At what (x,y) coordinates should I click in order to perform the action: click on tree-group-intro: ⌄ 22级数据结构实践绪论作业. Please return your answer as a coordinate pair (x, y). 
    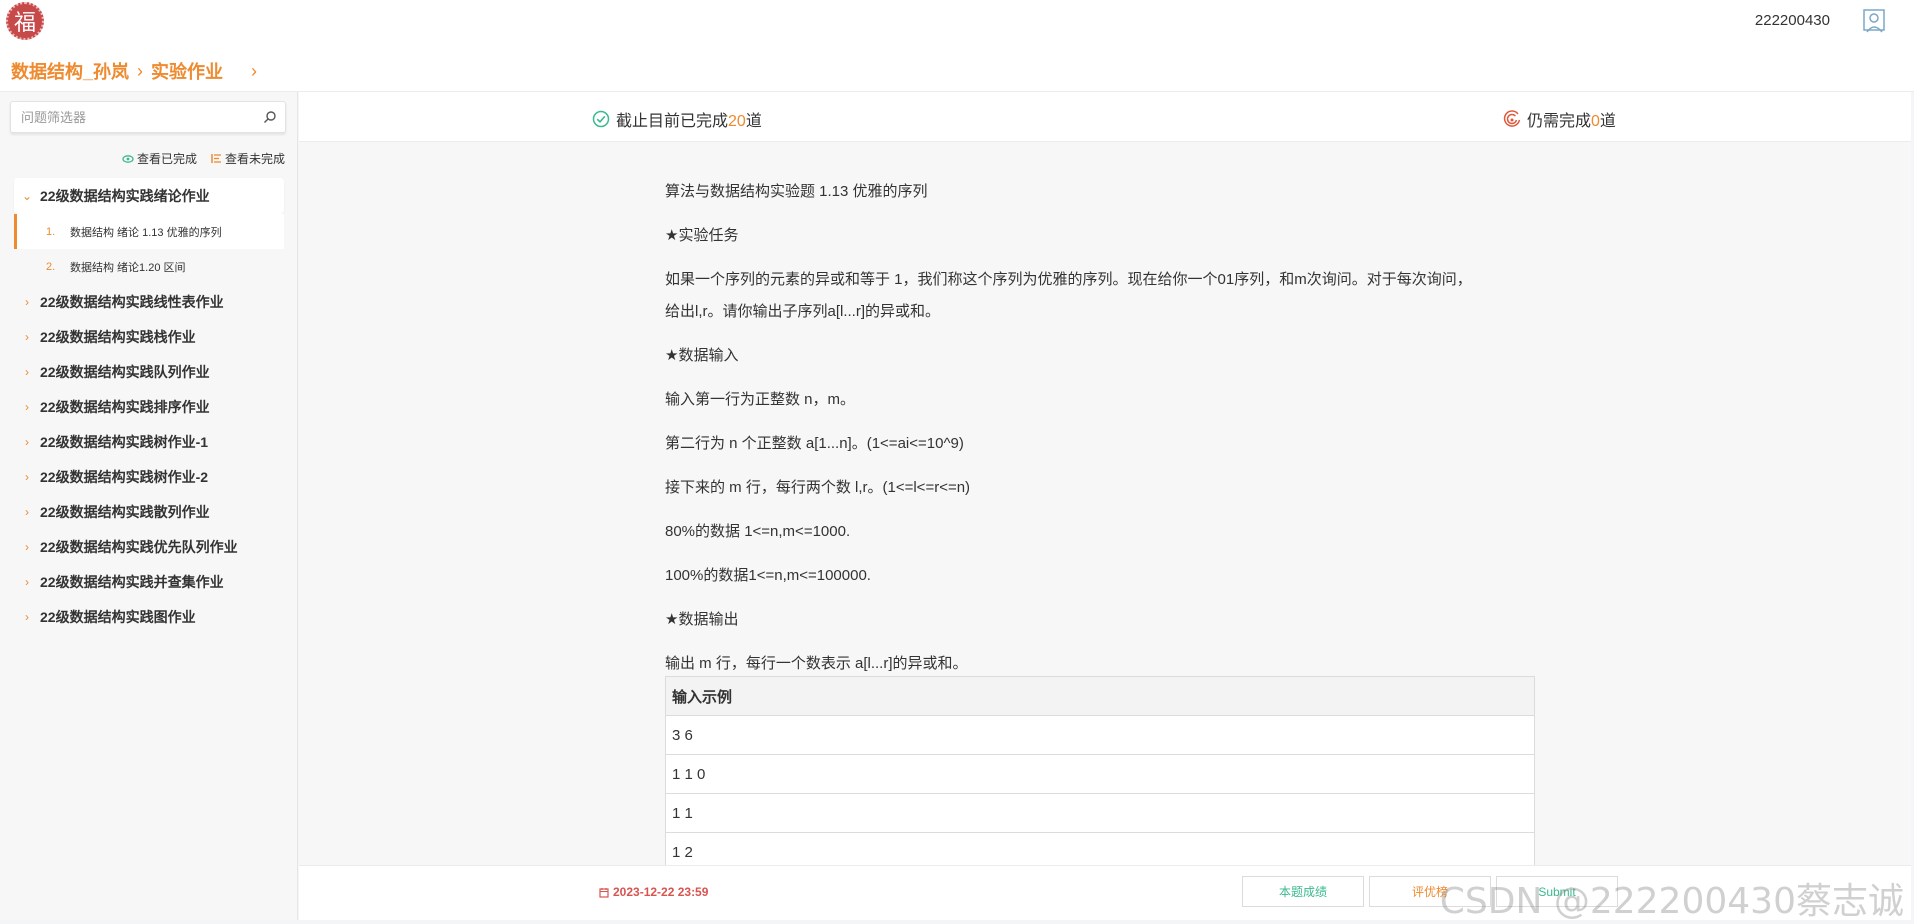
    Looking at the image, I should click on (149, 196).